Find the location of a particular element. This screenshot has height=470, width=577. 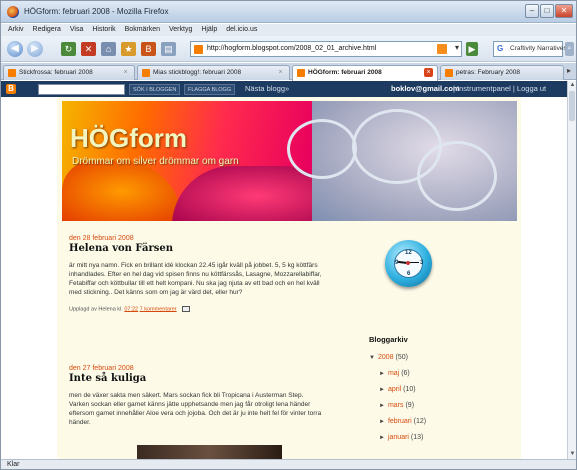

archive-month-label: mars is located at coordinates (396, 405).